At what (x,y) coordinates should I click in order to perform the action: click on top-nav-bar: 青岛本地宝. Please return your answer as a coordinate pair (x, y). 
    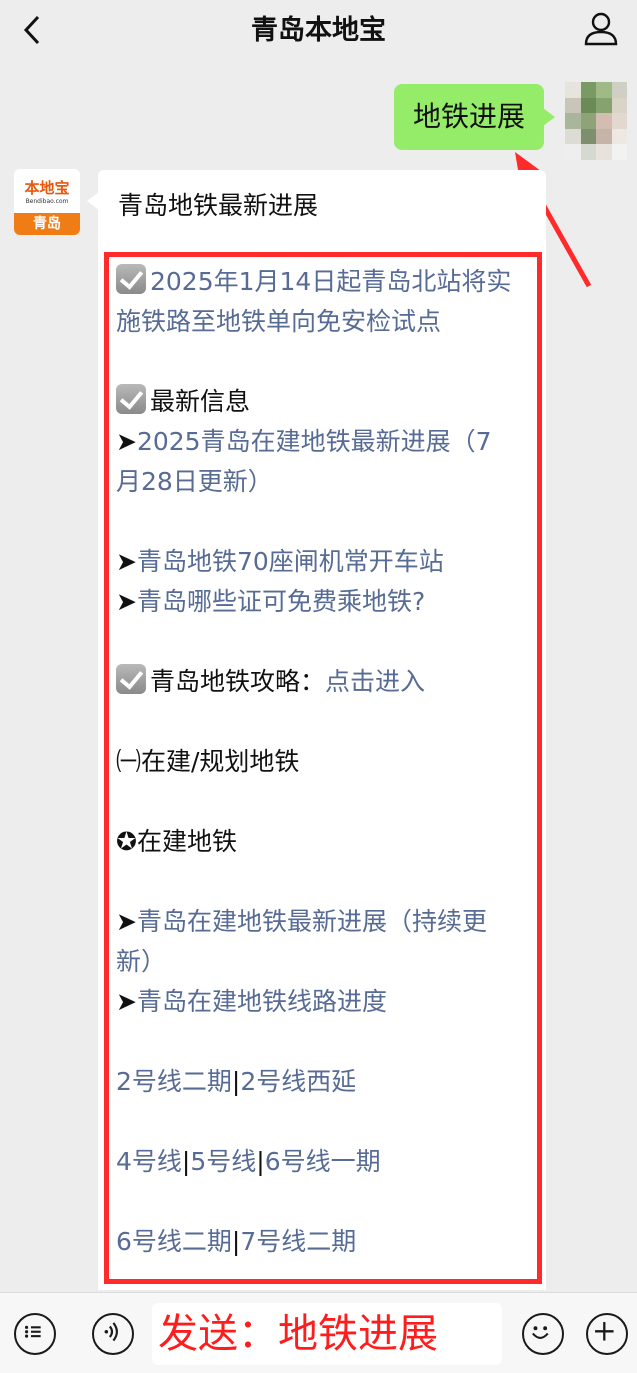
    Looking at the image, I should click on (318, 30).